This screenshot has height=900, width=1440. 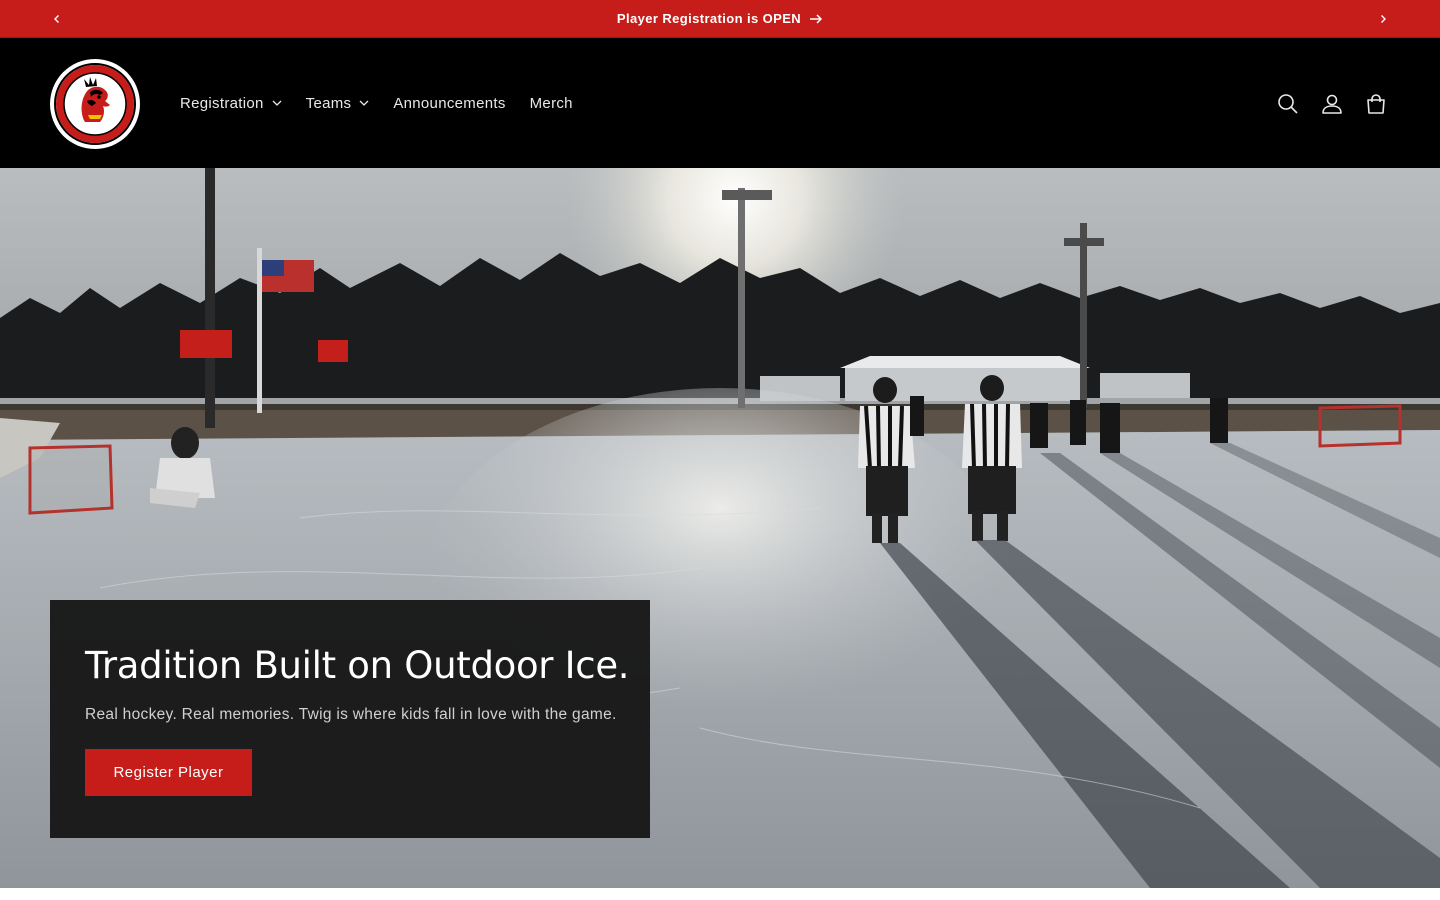 I want to click on site-header: Registration Teams Announcements Merch, so click(x=720, y=103).